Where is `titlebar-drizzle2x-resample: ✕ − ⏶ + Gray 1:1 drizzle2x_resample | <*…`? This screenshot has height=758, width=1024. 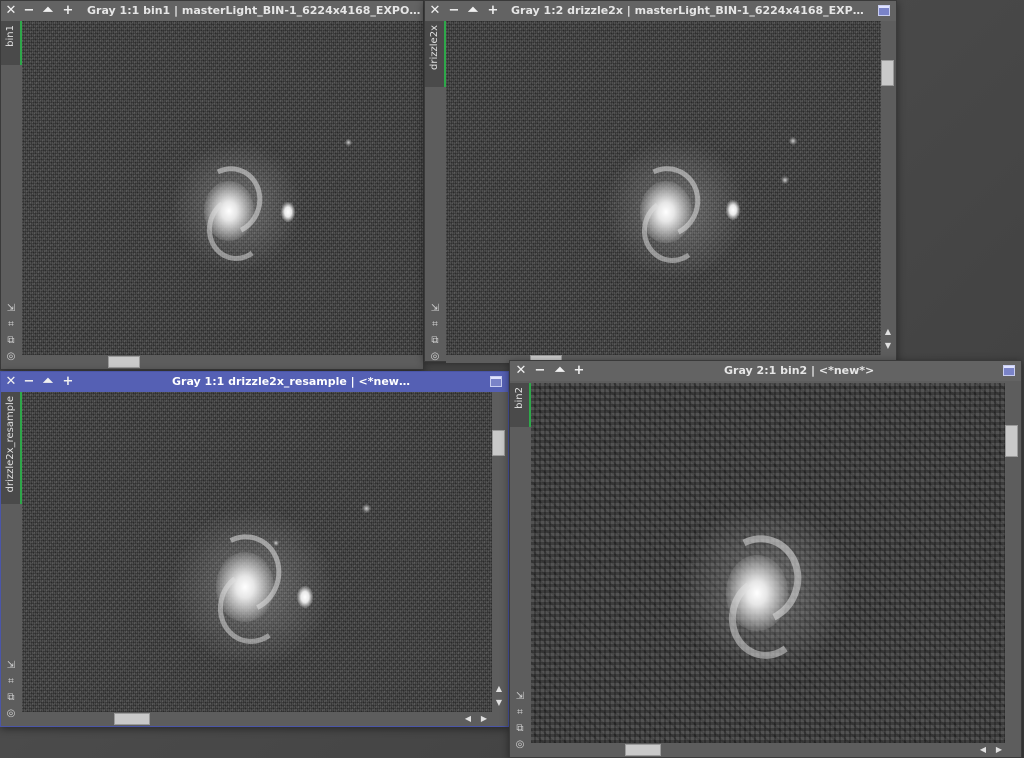
titlebar-drizzle2x-resample: ✕ − ⏶ + Gray 1:1 drizzle2x_resample | <*… is located at coordinates (254, 382).